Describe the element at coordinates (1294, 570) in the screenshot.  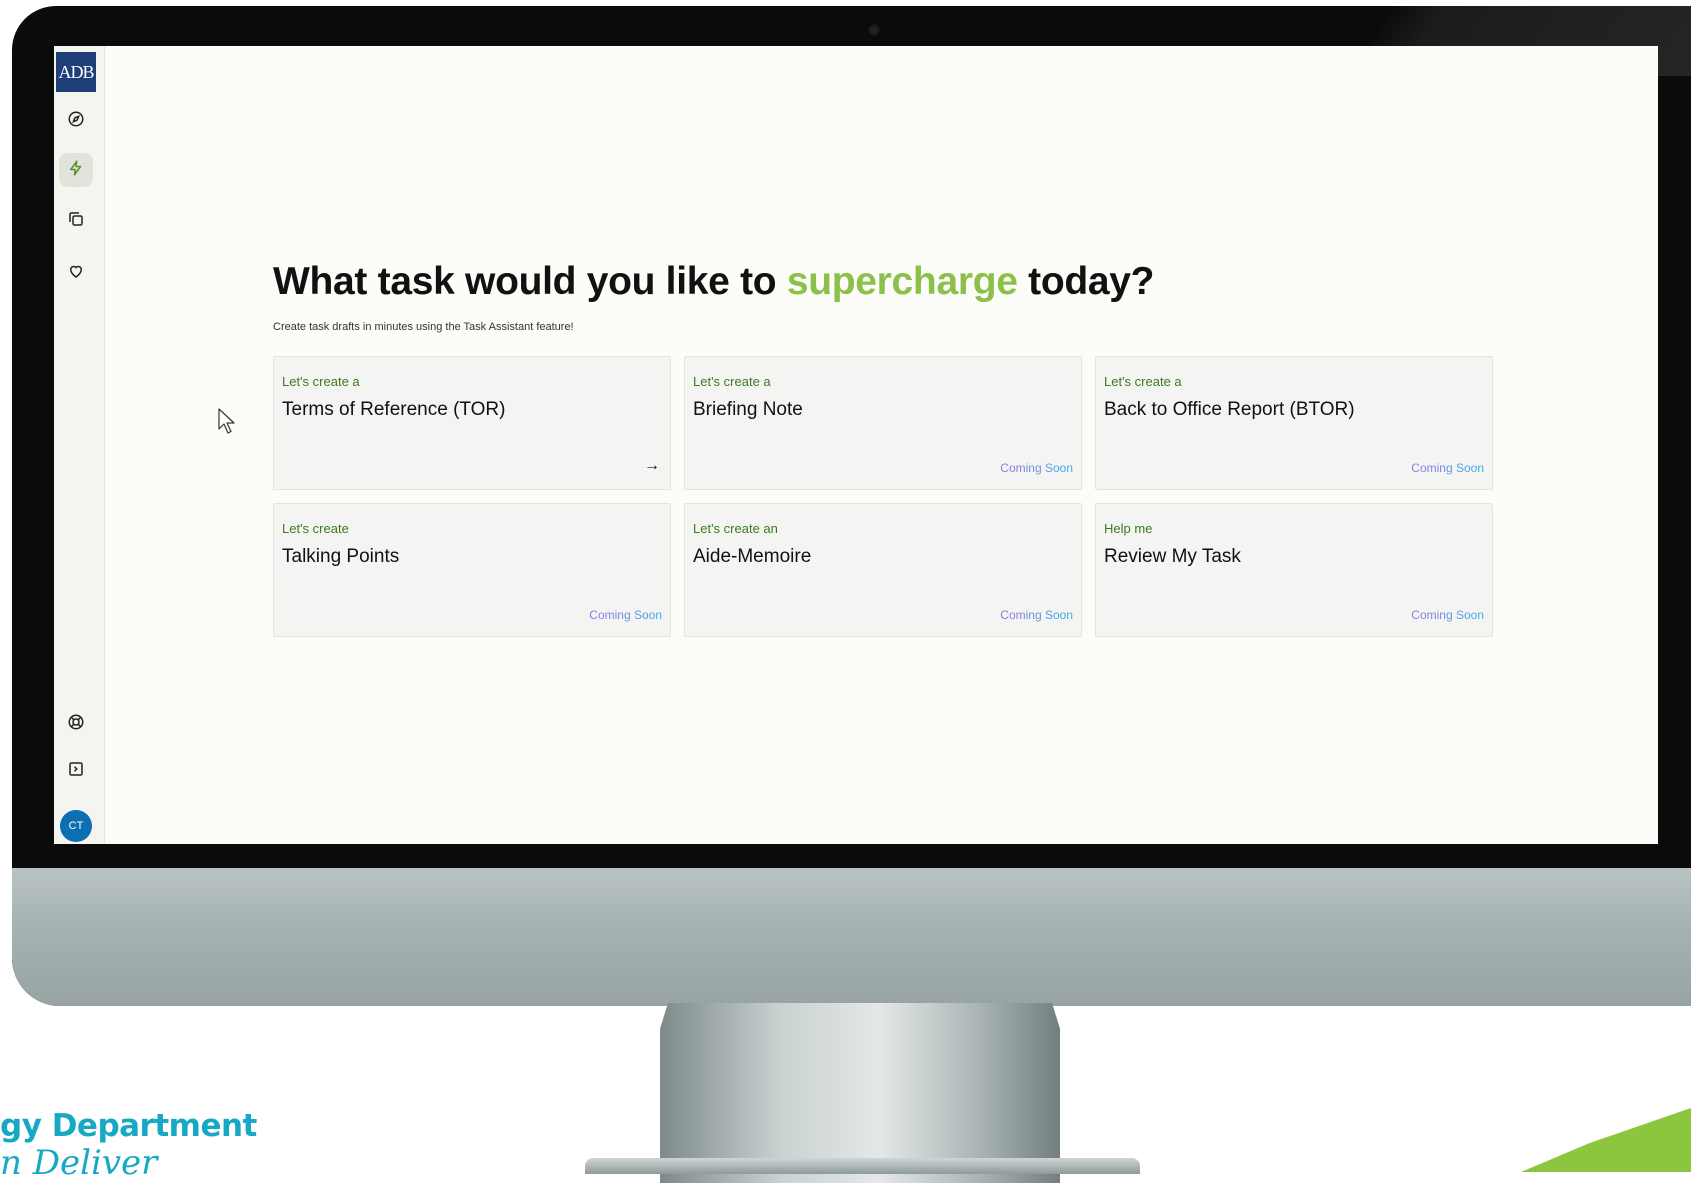
I see `task-card-review-task: Help me Review My Task Coming Soon` at that location.